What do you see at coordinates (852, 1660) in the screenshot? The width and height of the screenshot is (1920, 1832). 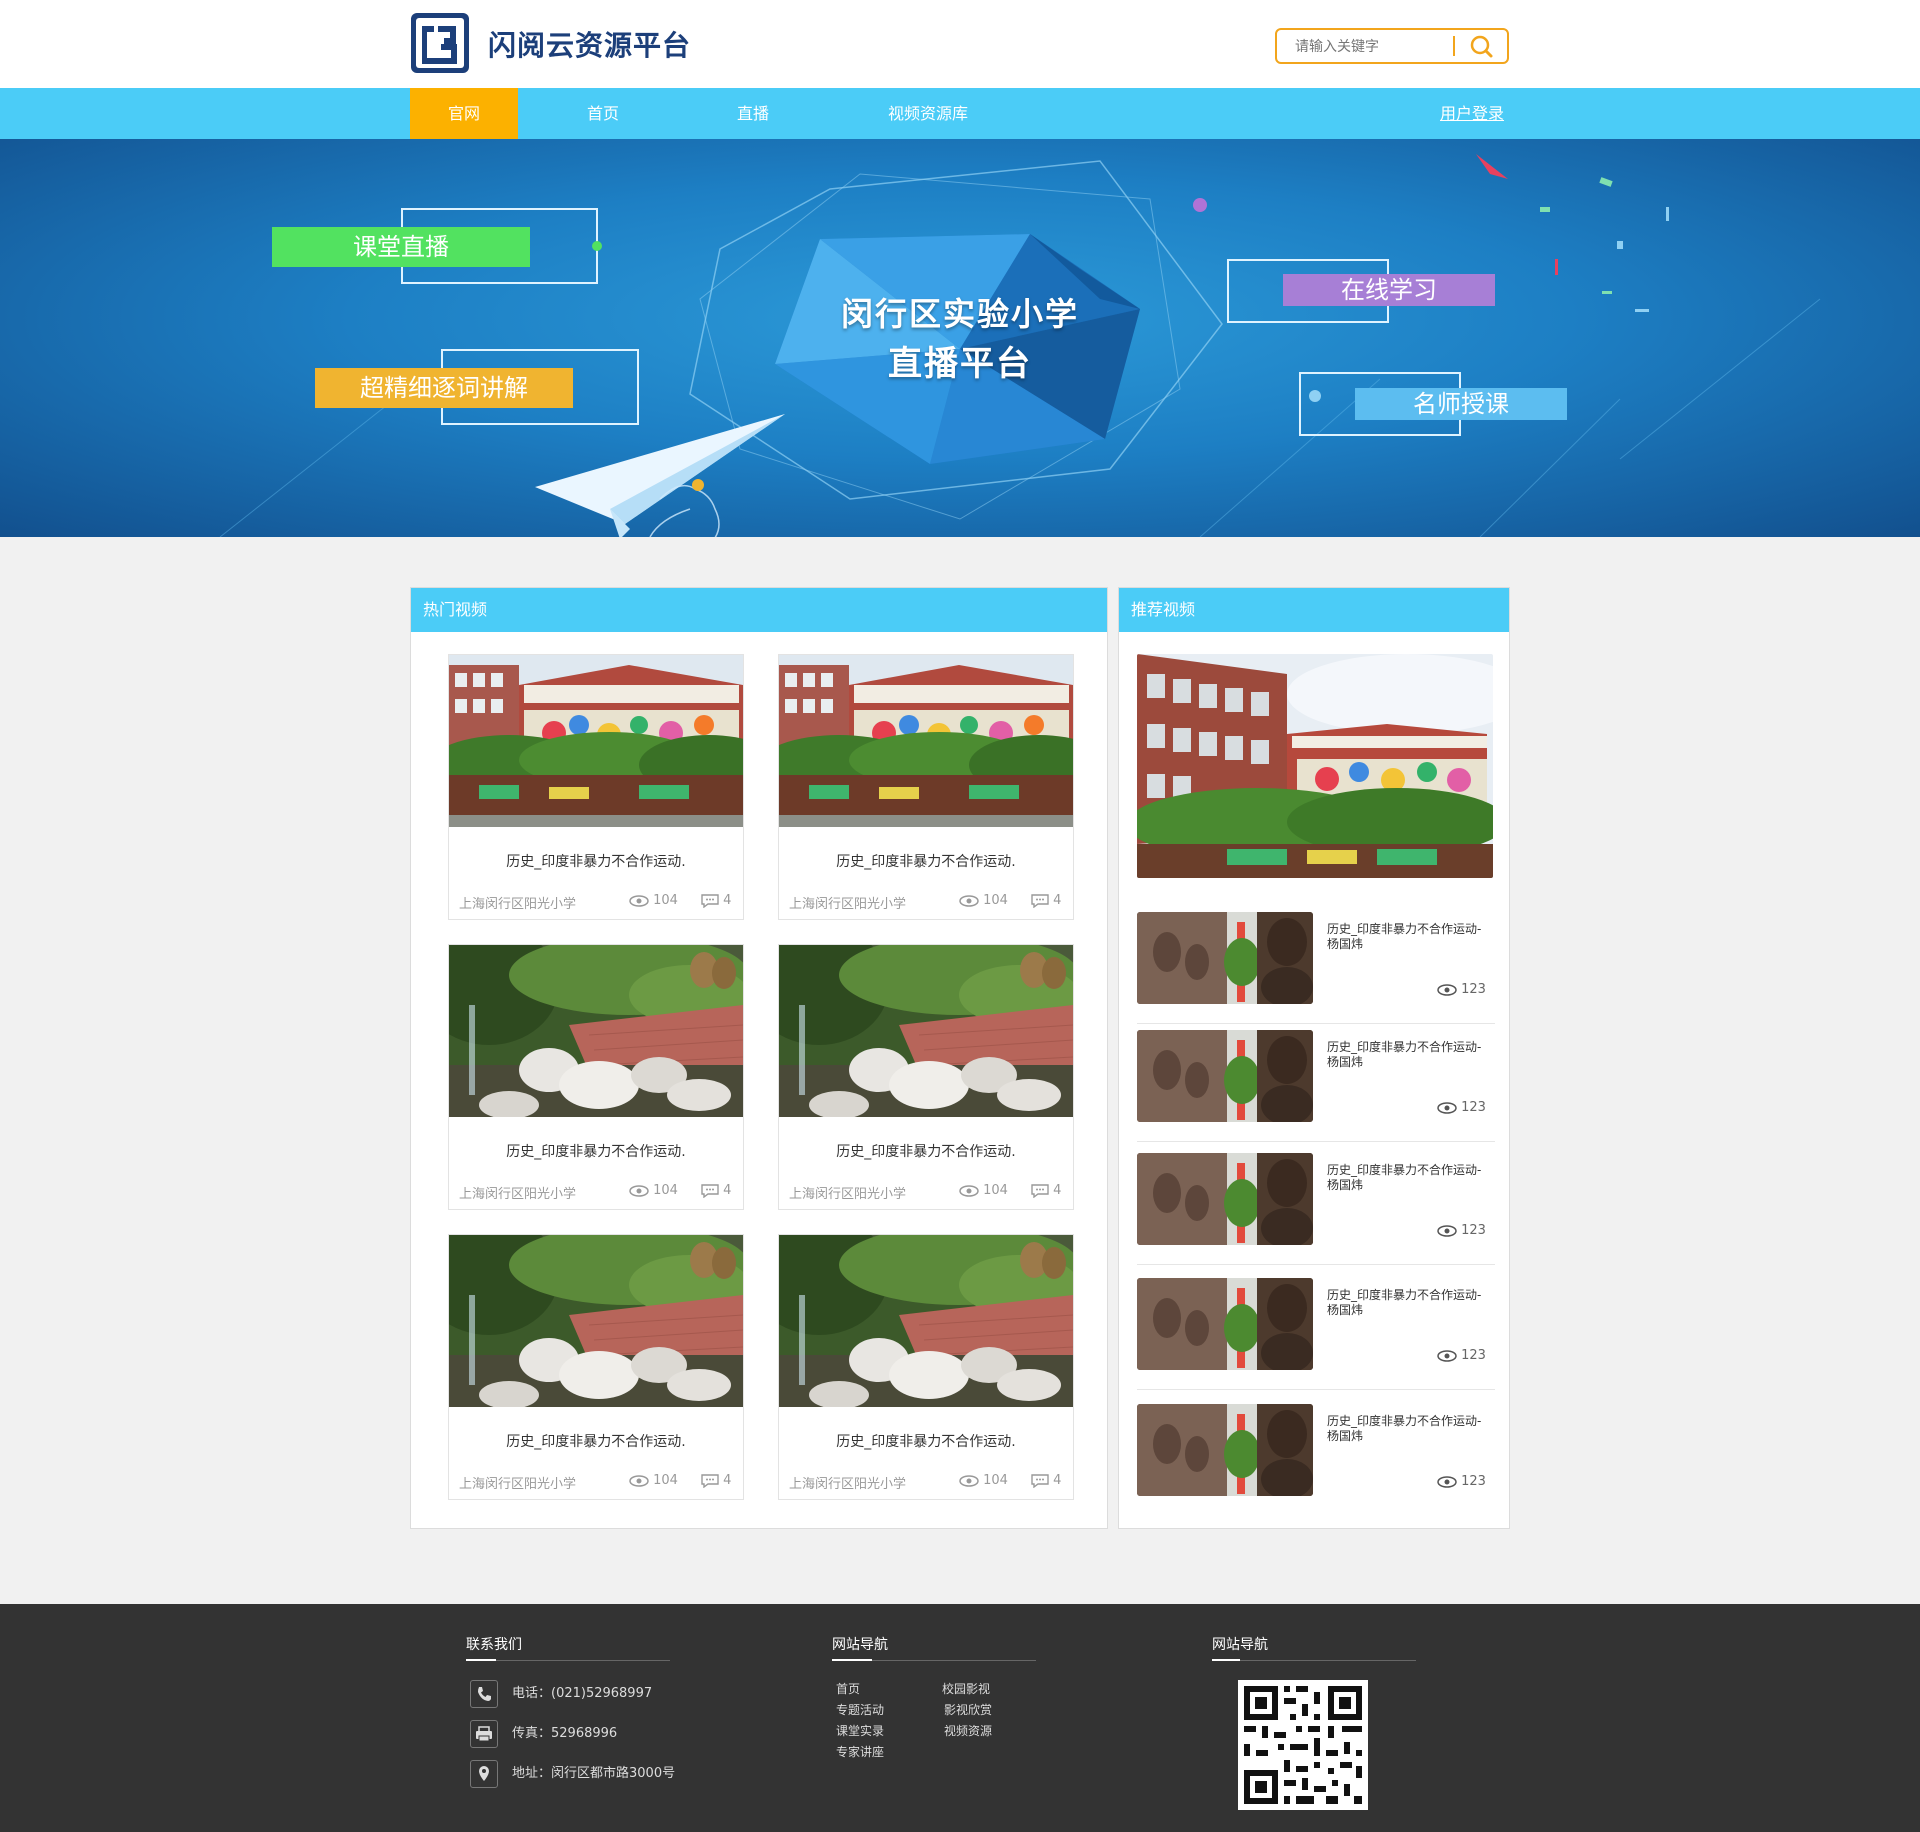 I see `footer-divider-accent` at bounding box center [852, 1660].